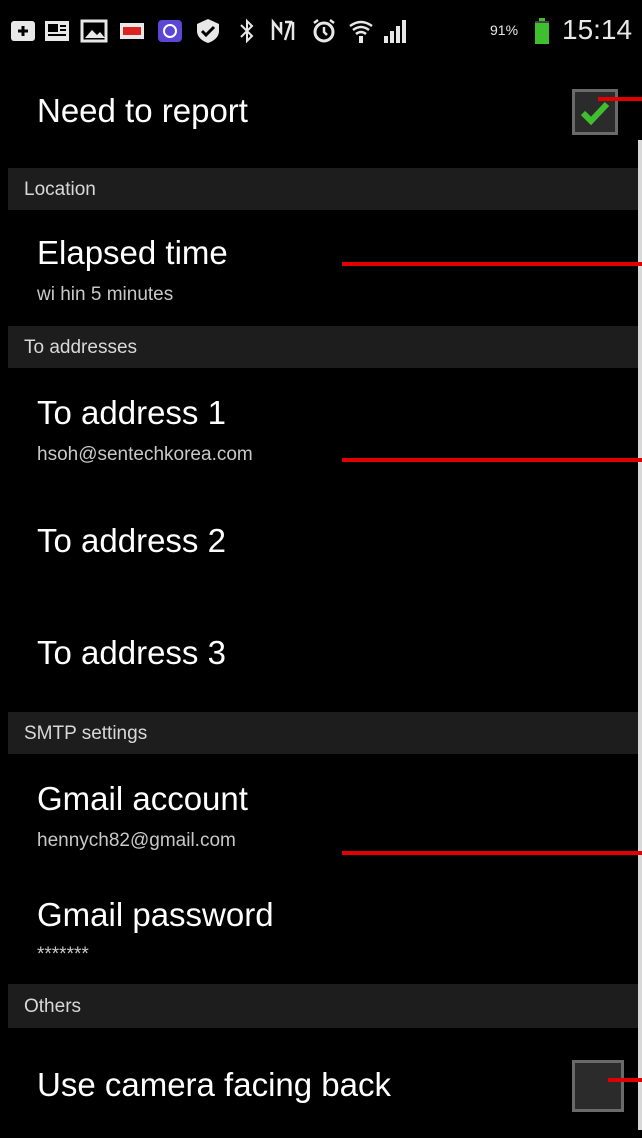  What do you see at coordinates (86, 733) in the screenshot?
I see `section-header-smtp-text: SMTP settings` at bounding box center [86, 733].